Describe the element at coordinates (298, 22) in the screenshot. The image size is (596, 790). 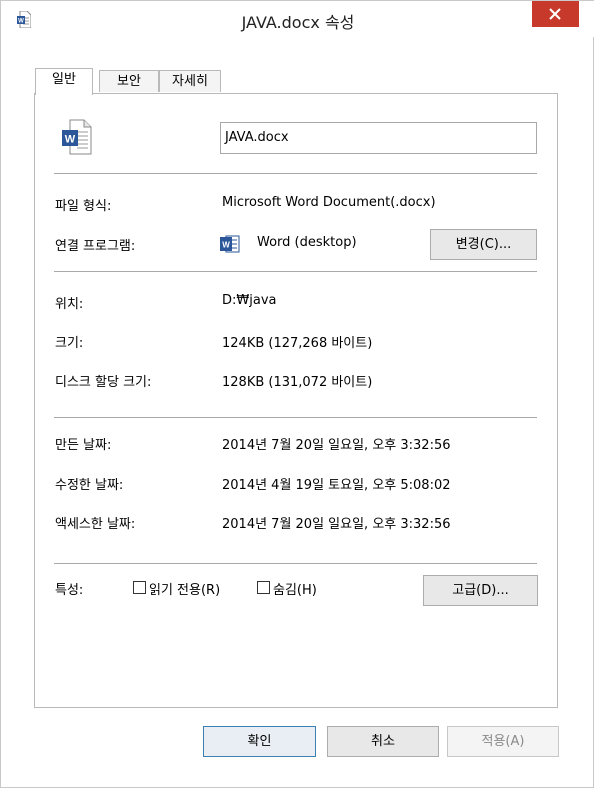
I see `window-title: JAVA.docx 속성` at that location.